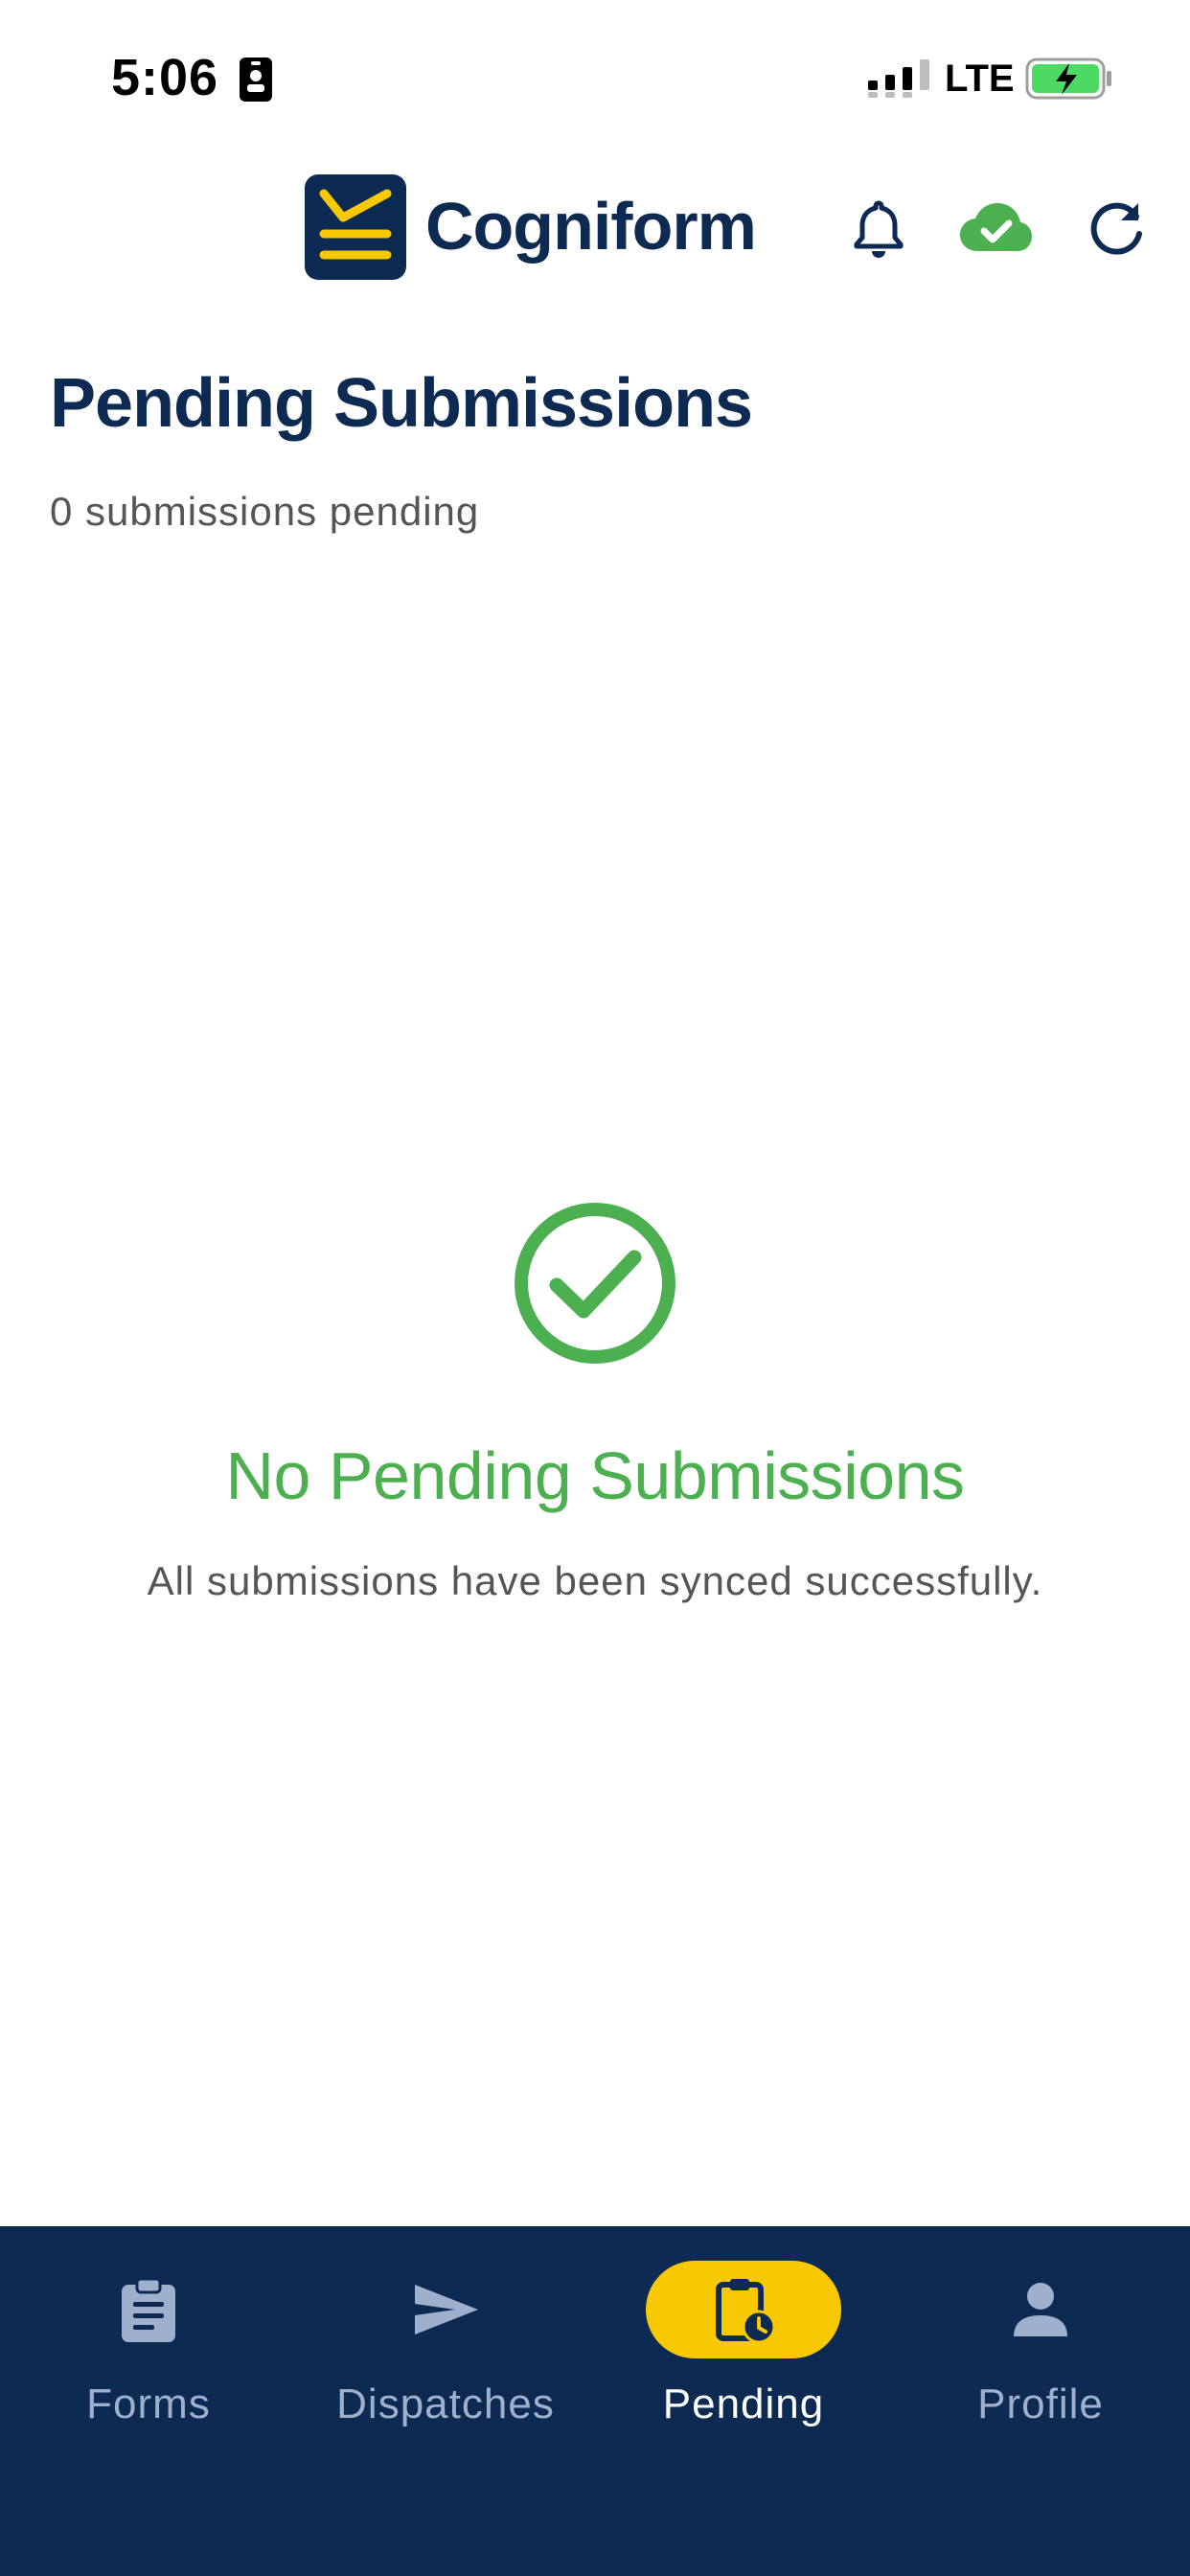 The height and width of the screenshot is (2576, 1190). Describe the element at coordinates (402, 403) in the screenshot. I see `page-title: Pending Submissions` at that location.